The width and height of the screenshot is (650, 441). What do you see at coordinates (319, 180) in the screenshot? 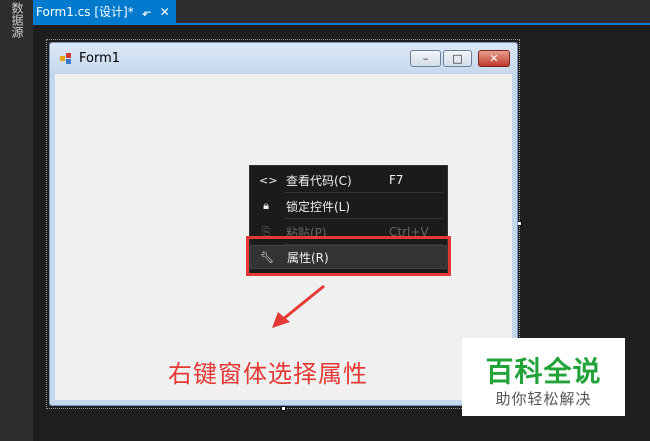
I see `menu-item-label: 查看代码(C)` at bounding box center [319, 180].